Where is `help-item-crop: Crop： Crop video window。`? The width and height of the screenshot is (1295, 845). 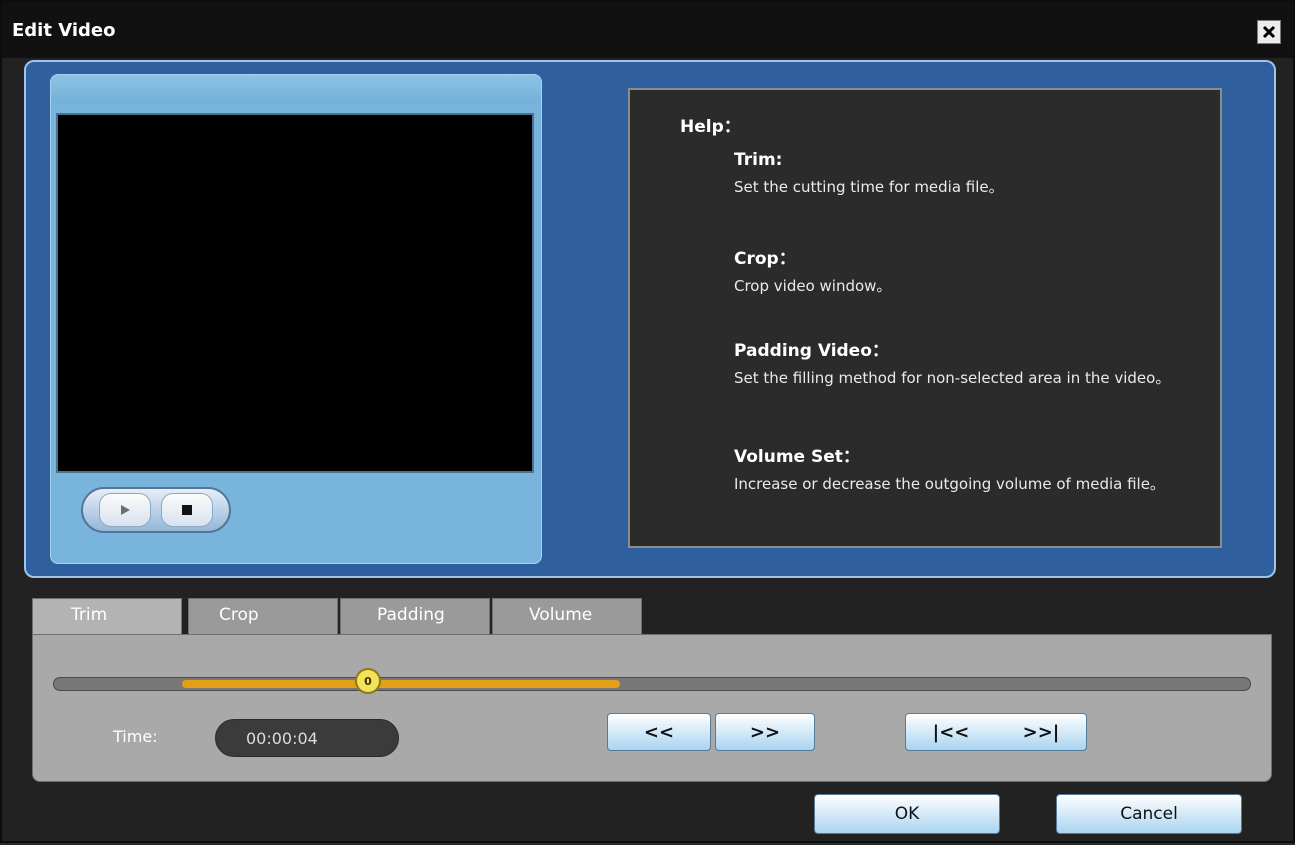 help-item-crop: Crop： Crop video window。 is located at coordinates (969, 270).